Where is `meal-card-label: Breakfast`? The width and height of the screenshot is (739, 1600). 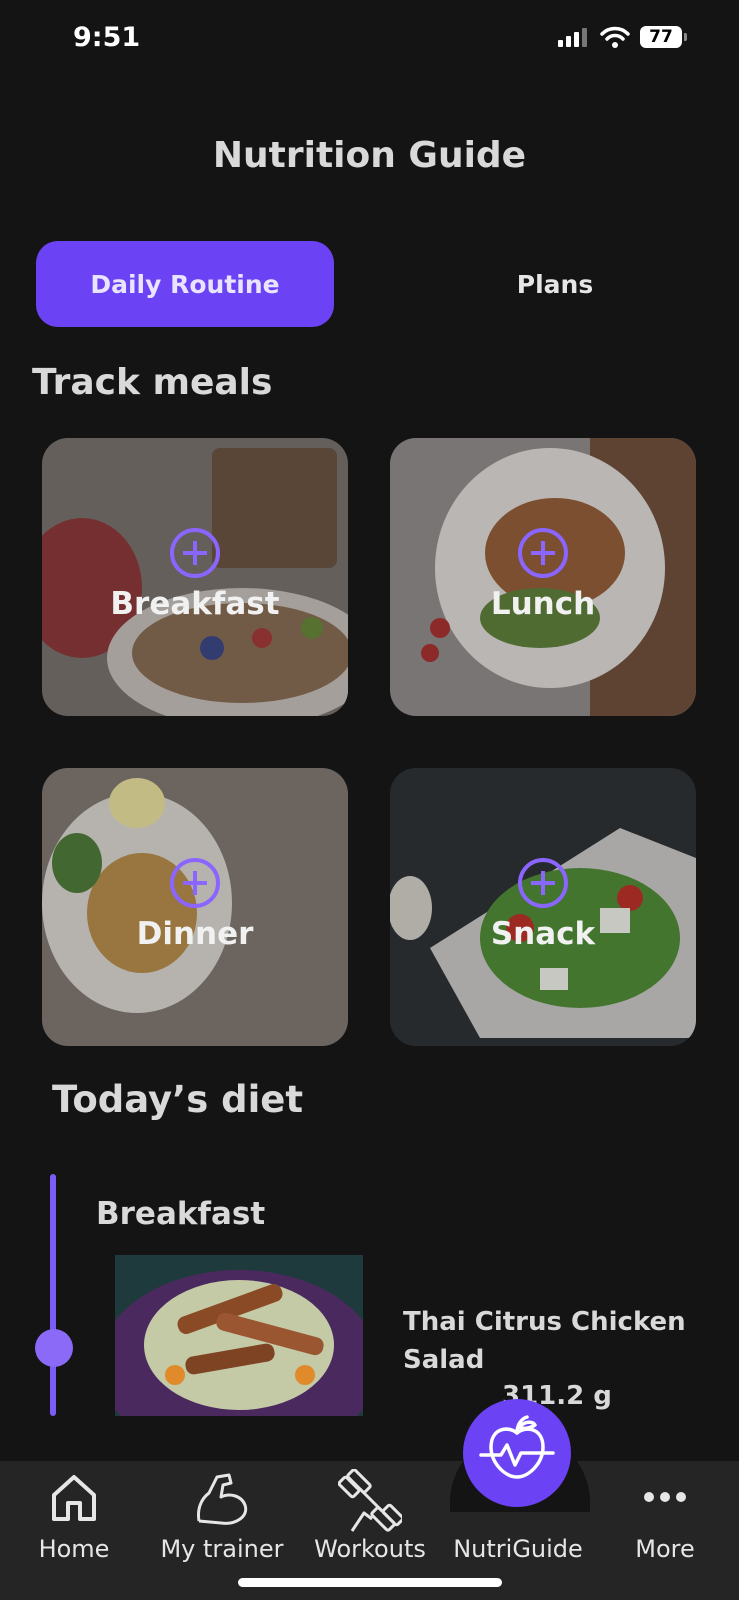 meal-card-label: Breakfast is located at coordinates (195, 604).